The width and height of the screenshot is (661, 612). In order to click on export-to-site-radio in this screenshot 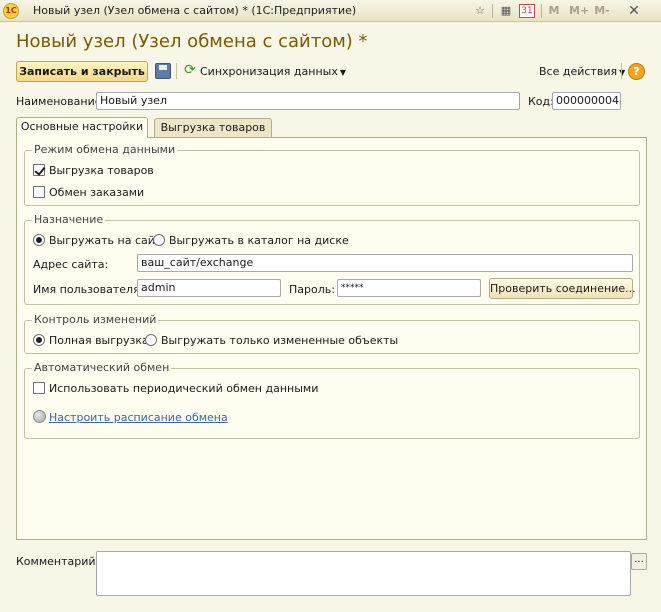, I will do `click(39, 240)`.